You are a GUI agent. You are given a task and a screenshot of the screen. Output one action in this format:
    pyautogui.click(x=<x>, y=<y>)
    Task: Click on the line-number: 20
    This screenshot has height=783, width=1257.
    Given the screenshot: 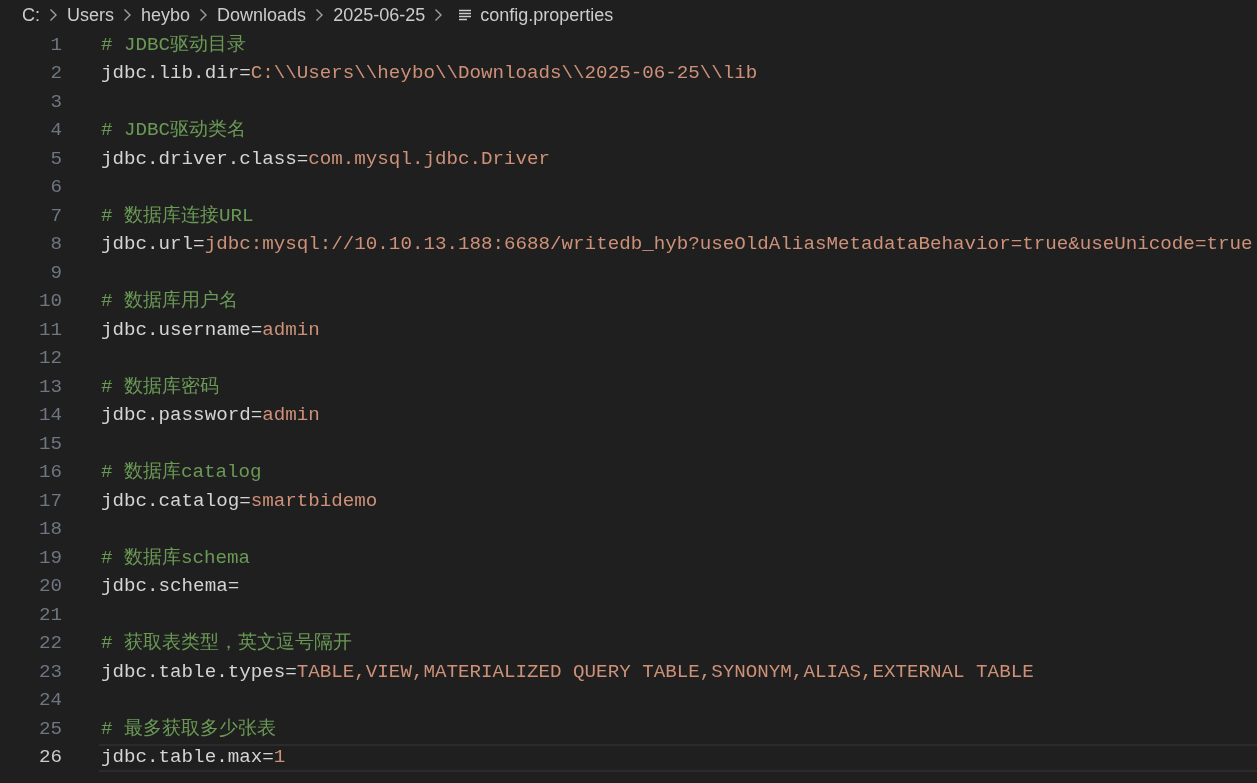 What is the action you would take?
    pyautogui.click(x=49, y=587)
    